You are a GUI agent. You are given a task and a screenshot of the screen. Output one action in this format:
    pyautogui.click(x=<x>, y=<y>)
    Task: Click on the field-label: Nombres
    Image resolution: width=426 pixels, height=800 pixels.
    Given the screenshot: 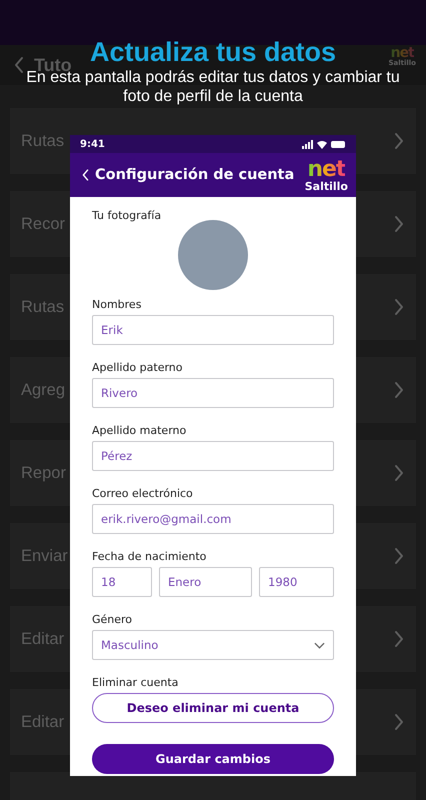 What is the action you would take?
    pyautogui.click(x=117, y=304)
    